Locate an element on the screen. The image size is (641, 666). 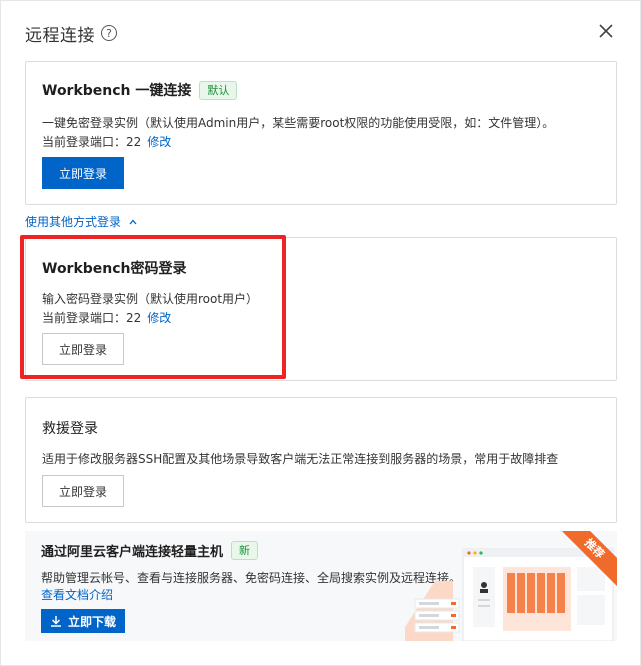
card-title: Workbench 一键连接 默认 is located at coordinates (140, 90).